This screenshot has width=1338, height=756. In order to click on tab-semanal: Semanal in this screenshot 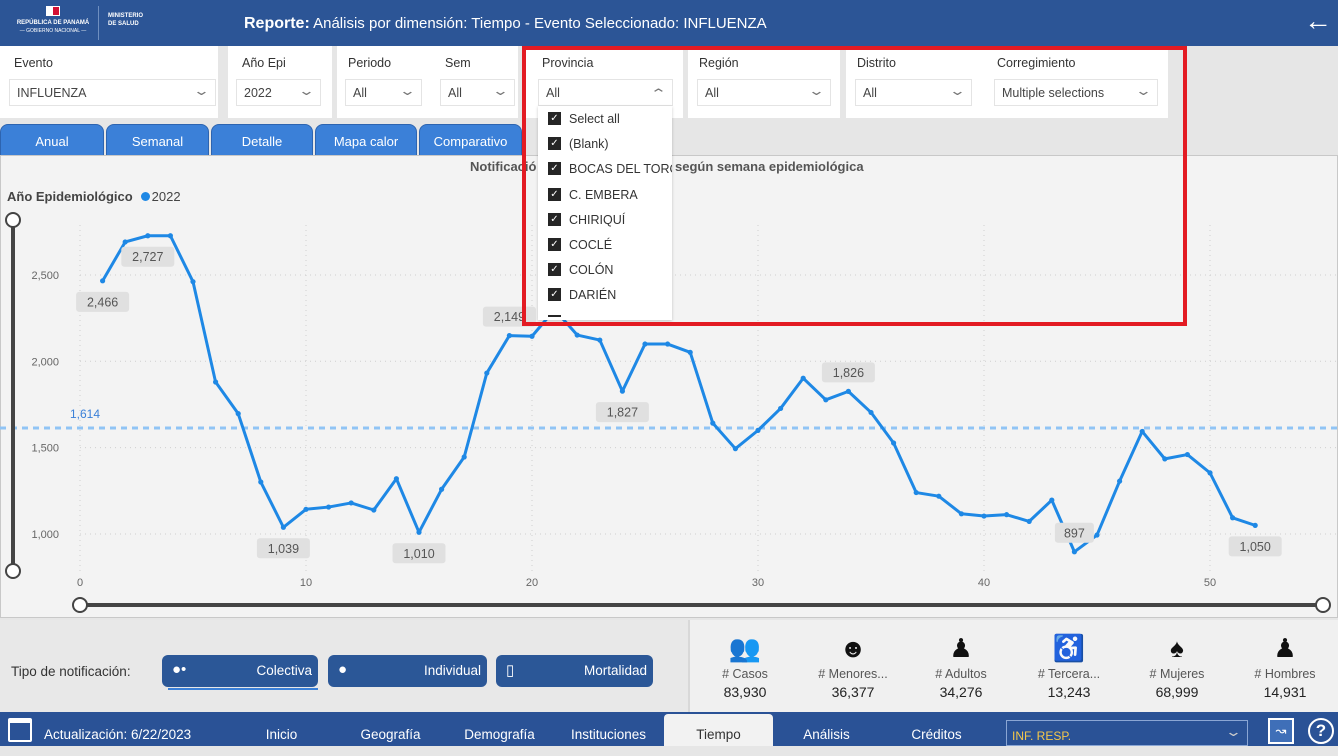, I will do `click(157, 140)`.